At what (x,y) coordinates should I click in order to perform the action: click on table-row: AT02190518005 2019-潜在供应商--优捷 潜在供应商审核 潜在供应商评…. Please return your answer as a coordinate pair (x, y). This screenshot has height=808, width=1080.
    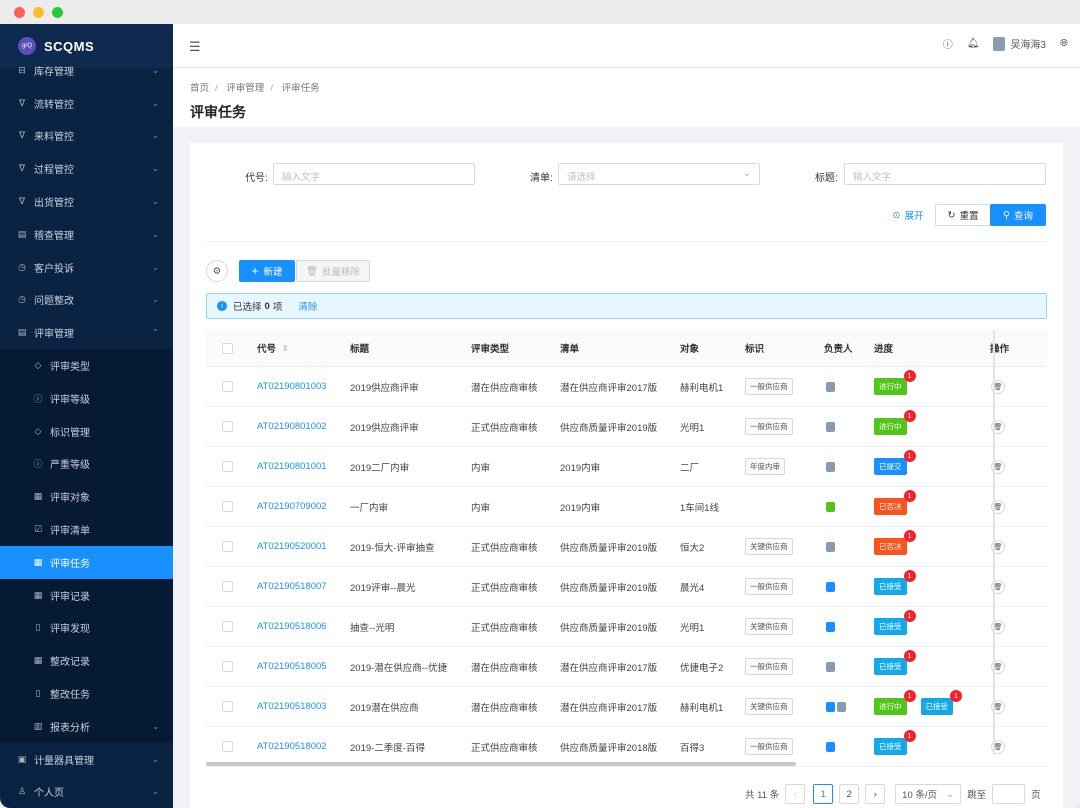
    Looking at the image, I should click on (626, 667).